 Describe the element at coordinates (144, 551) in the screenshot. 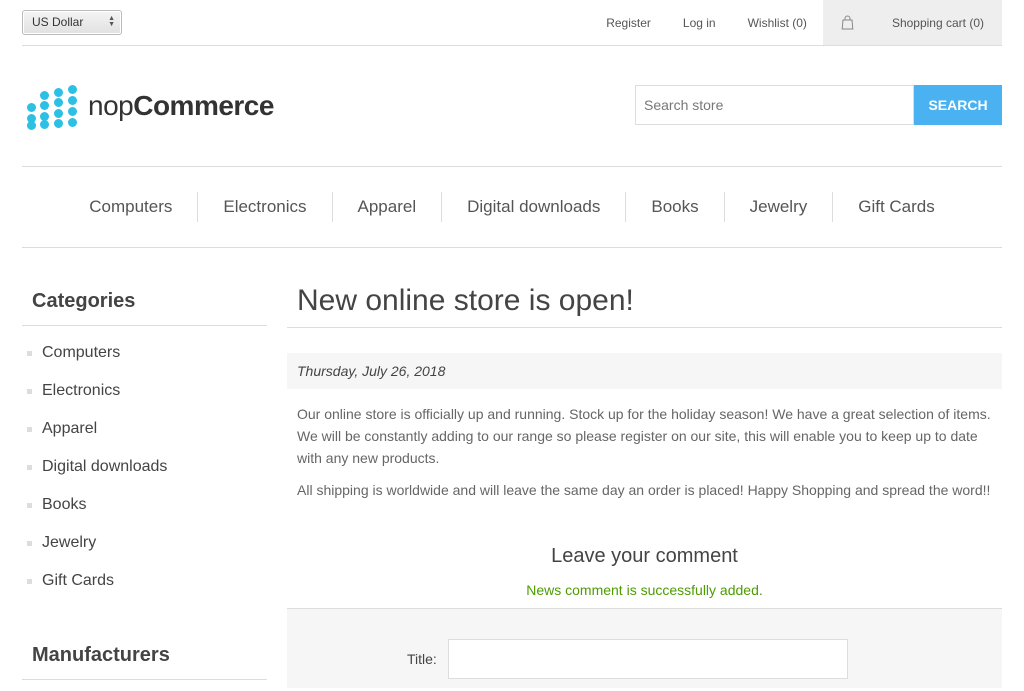

I see `category-item-jewelry: Jewelry` at that location.